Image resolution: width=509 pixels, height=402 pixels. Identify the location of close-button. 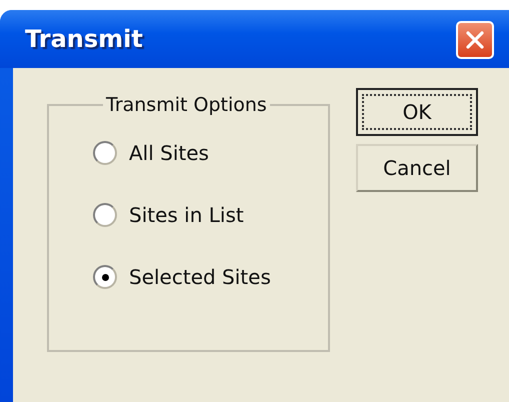
(475, 40).